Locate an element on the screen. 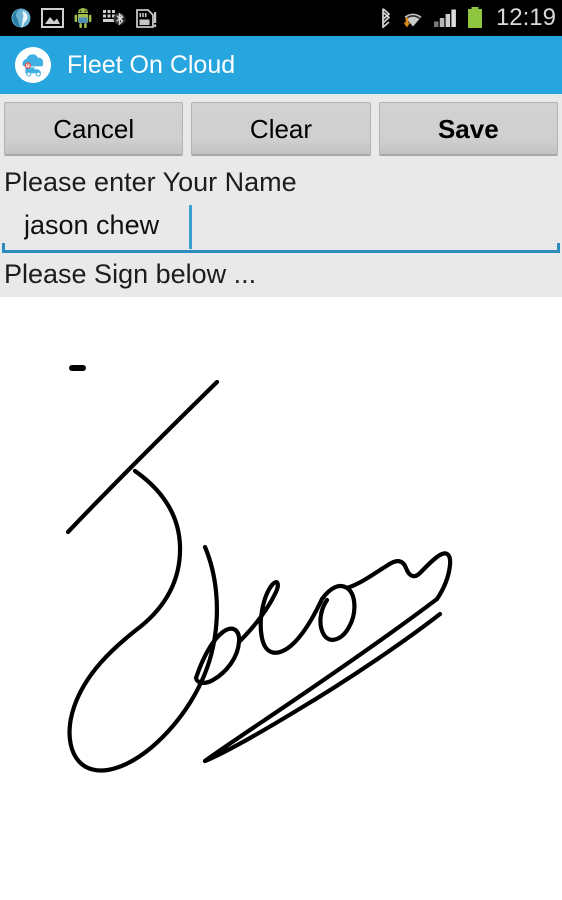  gallery-image-icon is located at coordinates (52, 18).